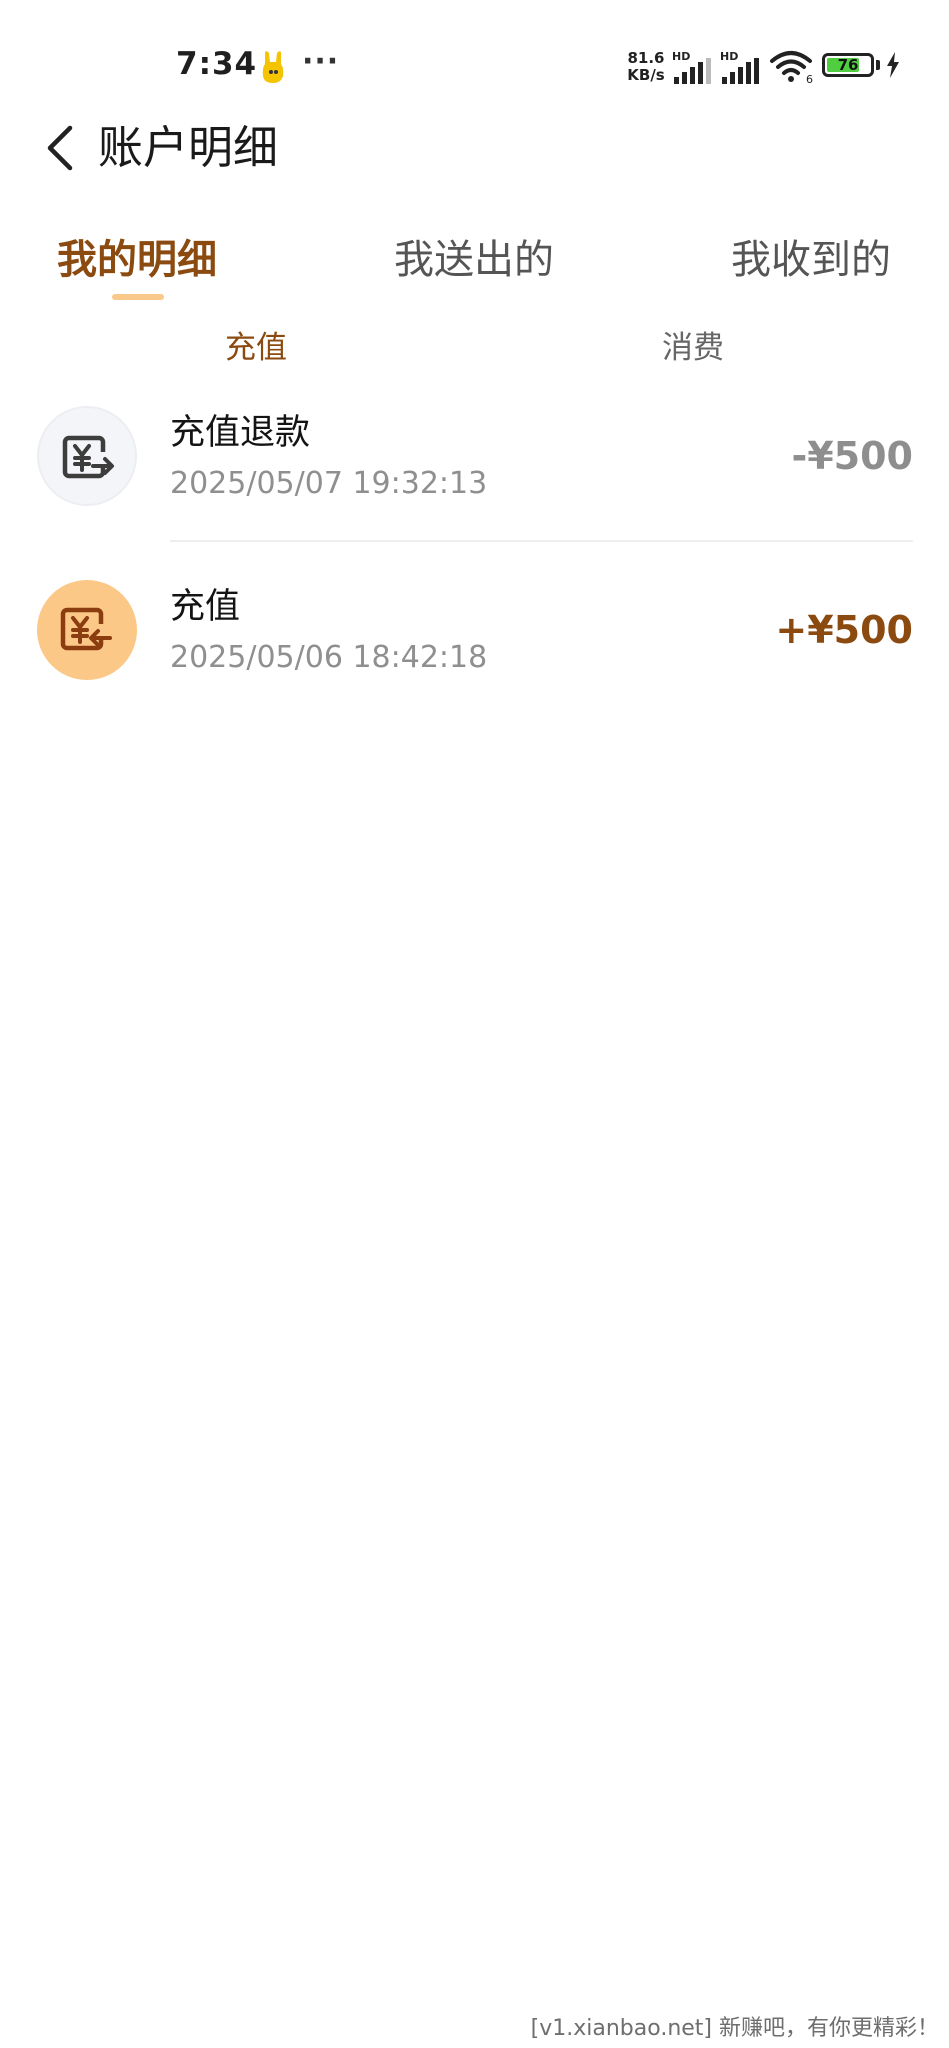  Describe the element at coordinates (844, 630) in the screenshot. I see `record-amount: +¥500` at that location.